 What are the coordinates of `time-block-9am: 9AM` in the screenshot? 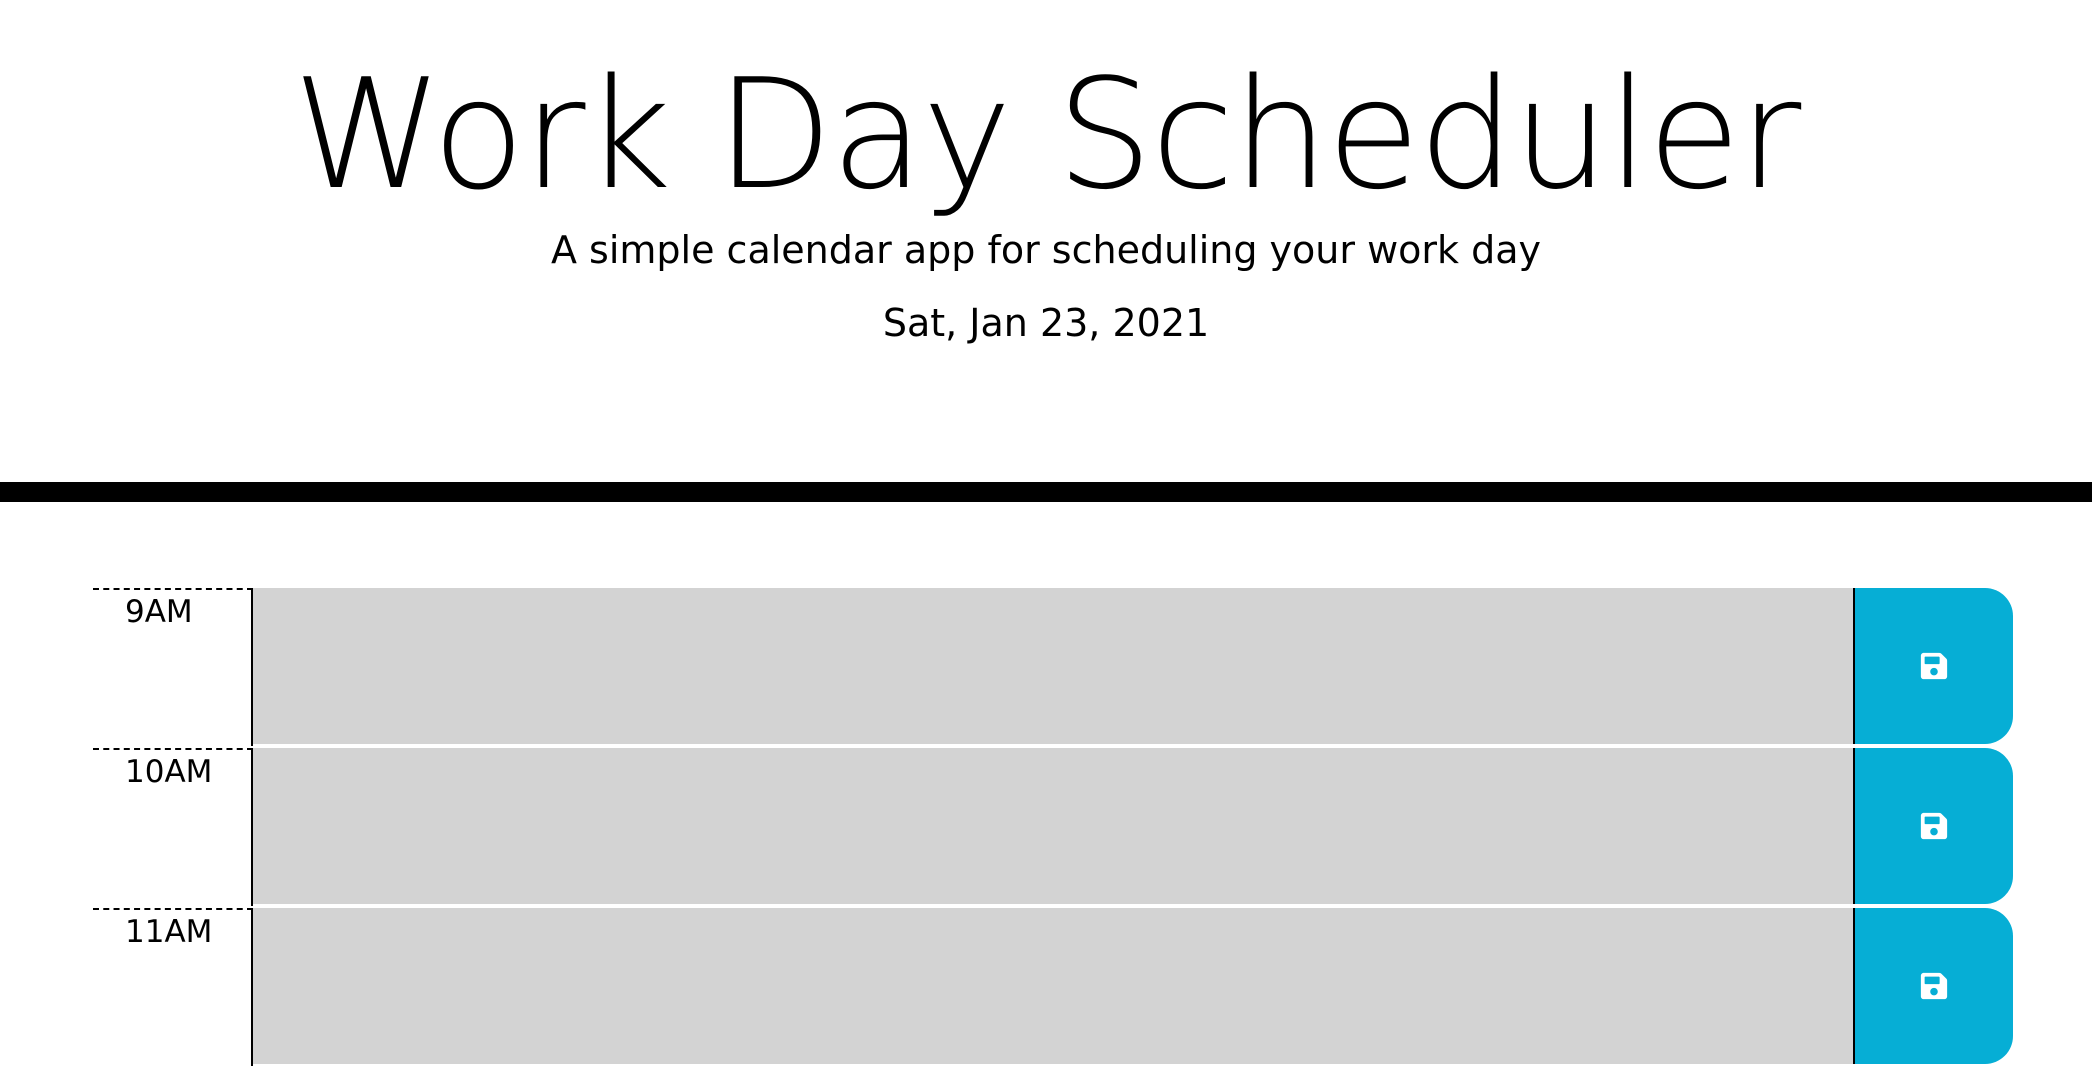 It's located at (1053, 668).